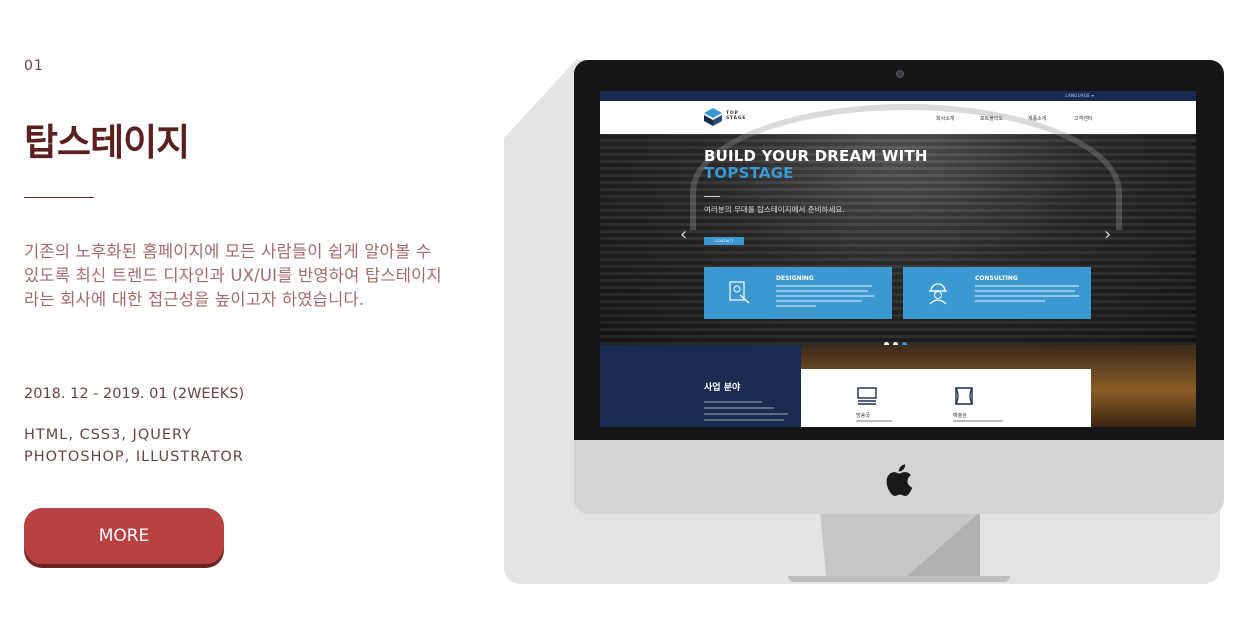 This screenshot has height=632, width=1246. Describe the element at coordinates (946, 398) in the screenshot. I see `business-items-box: 방송국 예술관` at that location.